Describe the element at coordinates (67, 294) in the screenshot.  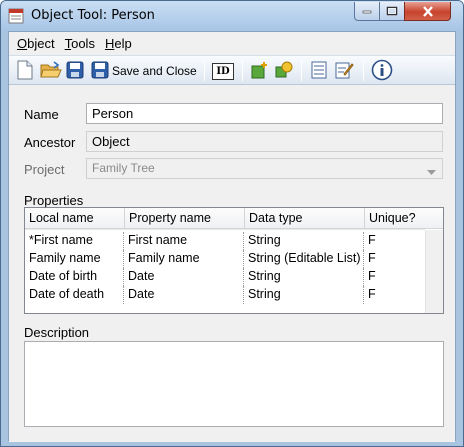
I see `cell-local-name: Date of death` at that location.